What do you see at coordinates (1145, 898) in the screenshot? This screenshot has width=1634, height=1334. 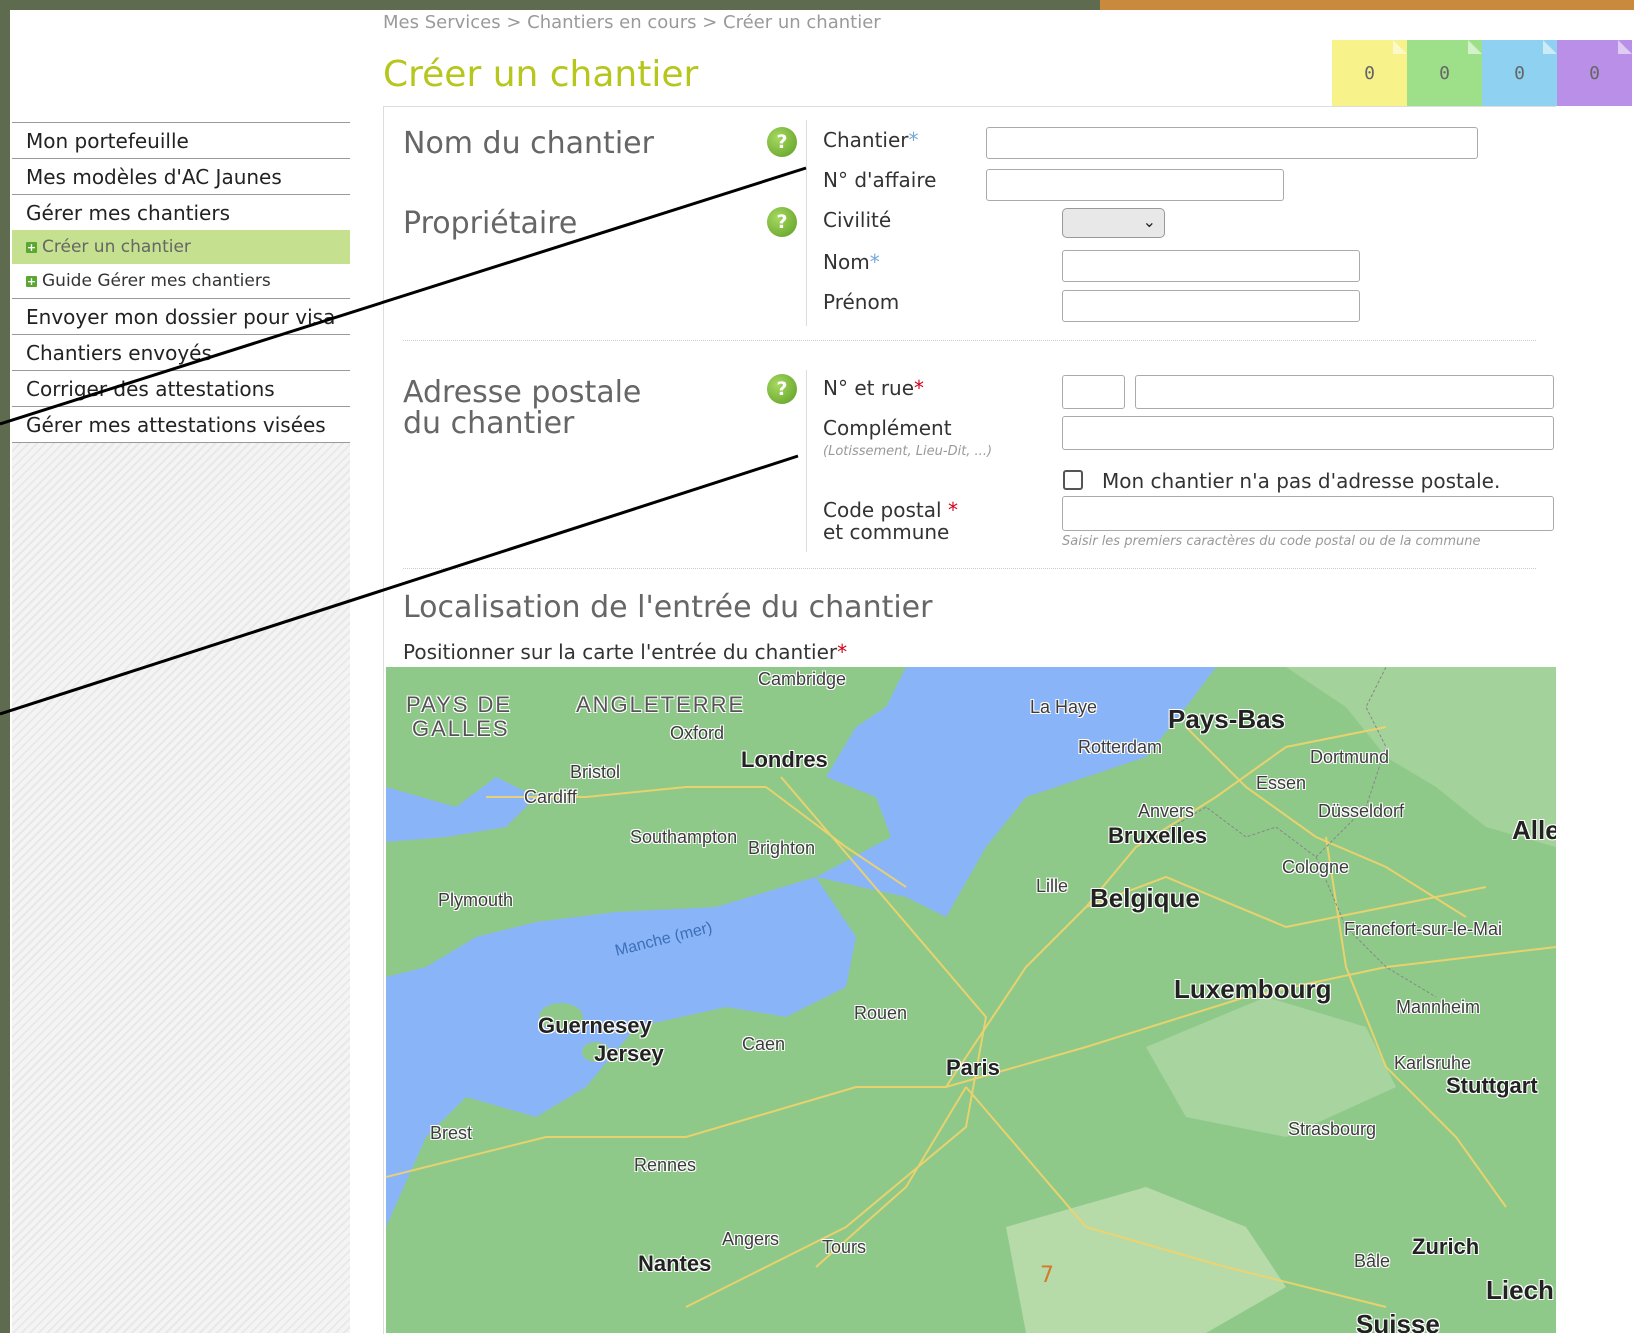 I see `map-label-country: Belgique` at bounding box center [1145, 898].